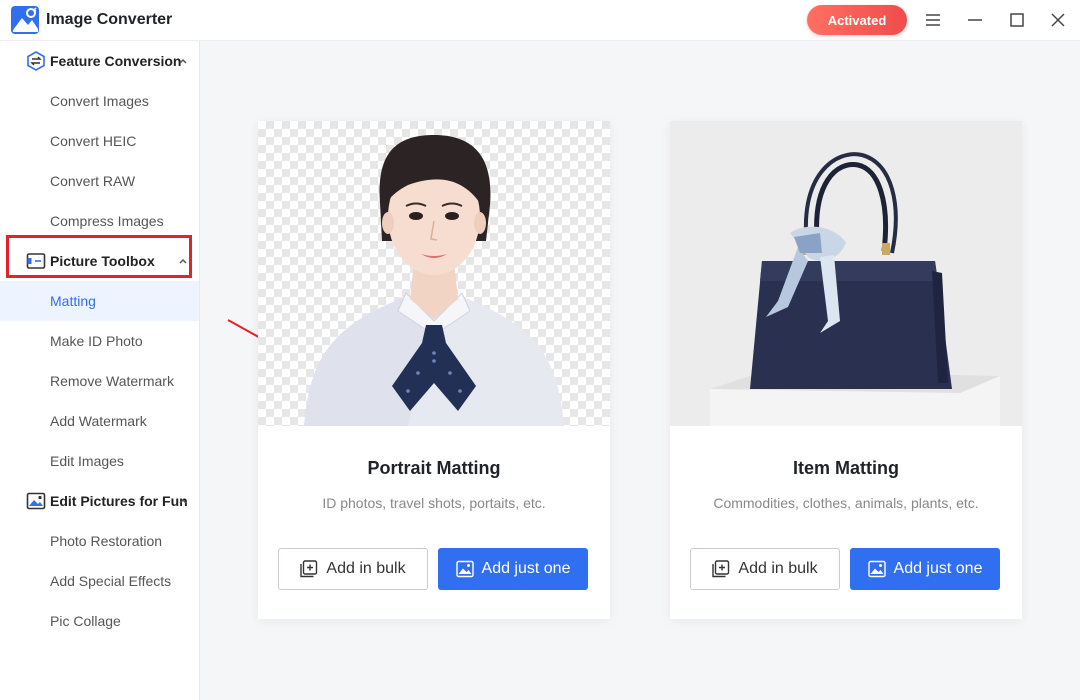 The image size is (1080, 700). I want to click on sidebar-item-matting: Matting, so click(99, 301).